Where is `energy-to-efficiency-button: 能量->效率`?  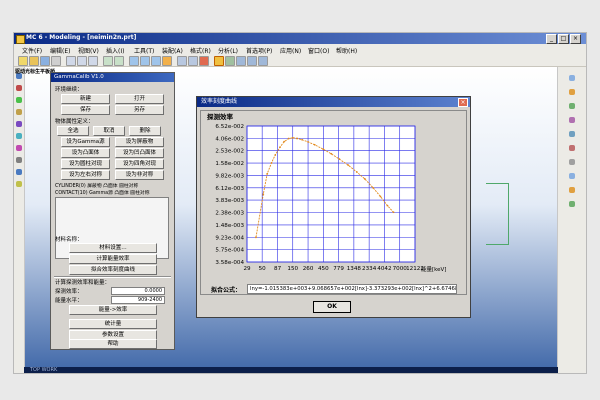 energy-to-efficiency-button: 能量->效率 is located at coordinates (113, 310).